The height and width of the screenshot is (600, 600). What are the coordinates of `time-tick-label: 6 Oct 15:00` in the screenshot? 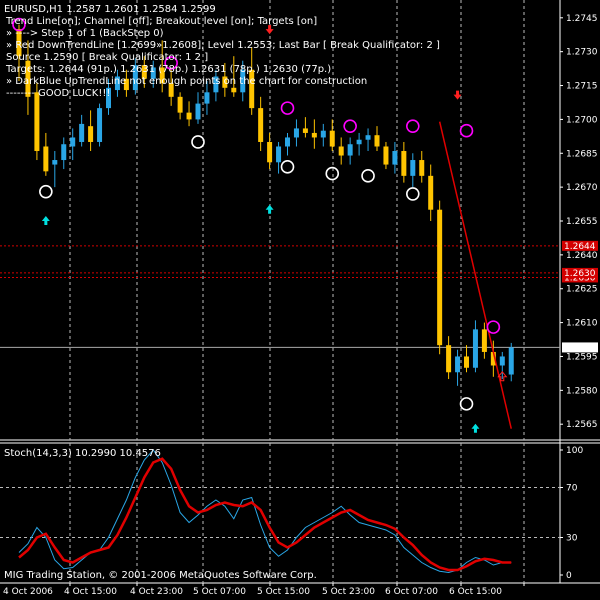 It's located at (475, 592).